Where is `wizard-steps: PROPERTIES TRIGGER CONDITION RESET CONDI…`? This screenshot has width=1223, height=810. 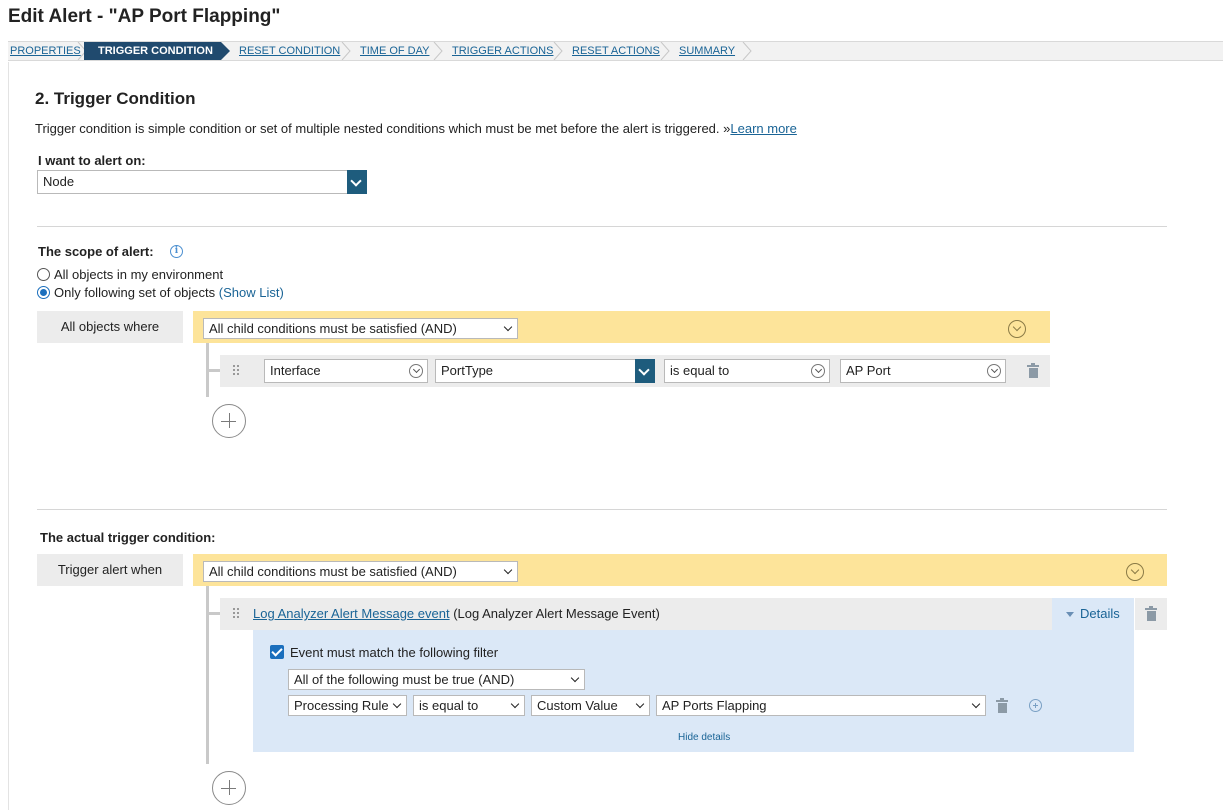 wizard-steps: PROPERTIES TRIGGER CONDITION RESET CONDI… is located at coordinates (615, 51).